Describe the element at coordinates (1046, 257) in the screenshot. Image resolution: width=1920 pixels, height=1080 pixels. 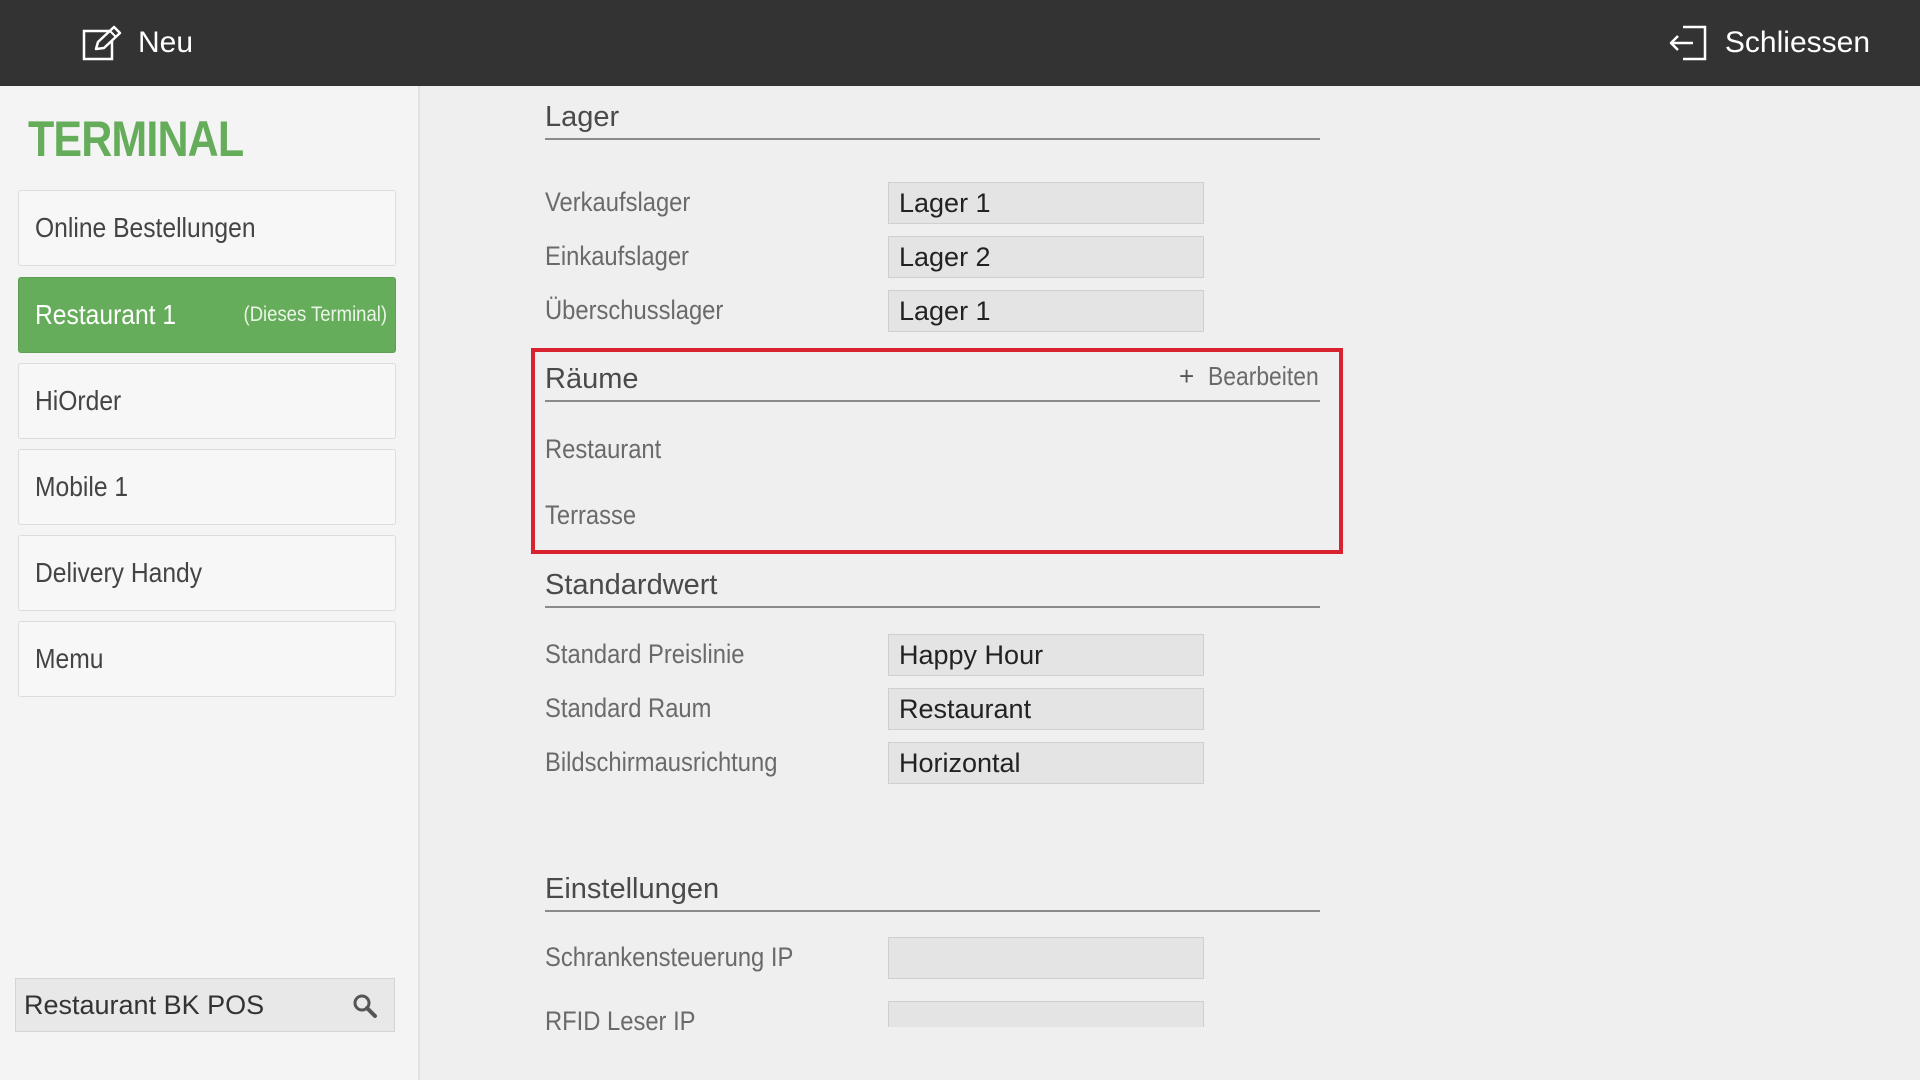
I see `einkaufslager-select: Lager 2` at that location.